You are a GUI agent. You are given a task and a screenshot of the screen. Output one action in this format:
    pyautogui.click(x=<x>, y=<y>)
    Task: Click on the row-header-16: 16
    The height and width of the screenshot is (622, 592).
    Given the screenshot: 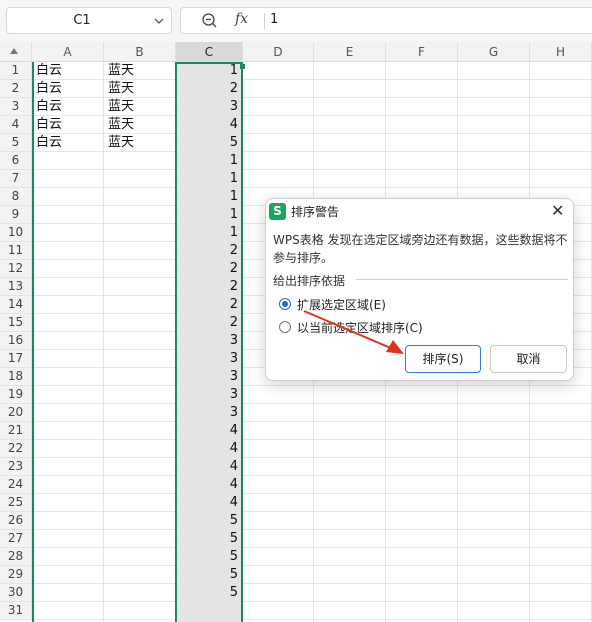 What is the action you would take?
    pyautogui.click(x=16, y=341)
    